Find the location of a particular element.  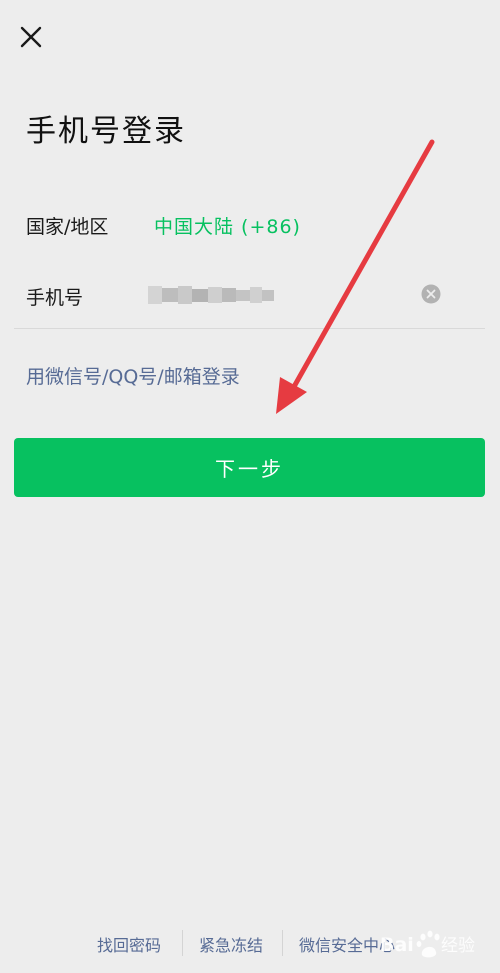

close-button is located at coordinates (31, 37).